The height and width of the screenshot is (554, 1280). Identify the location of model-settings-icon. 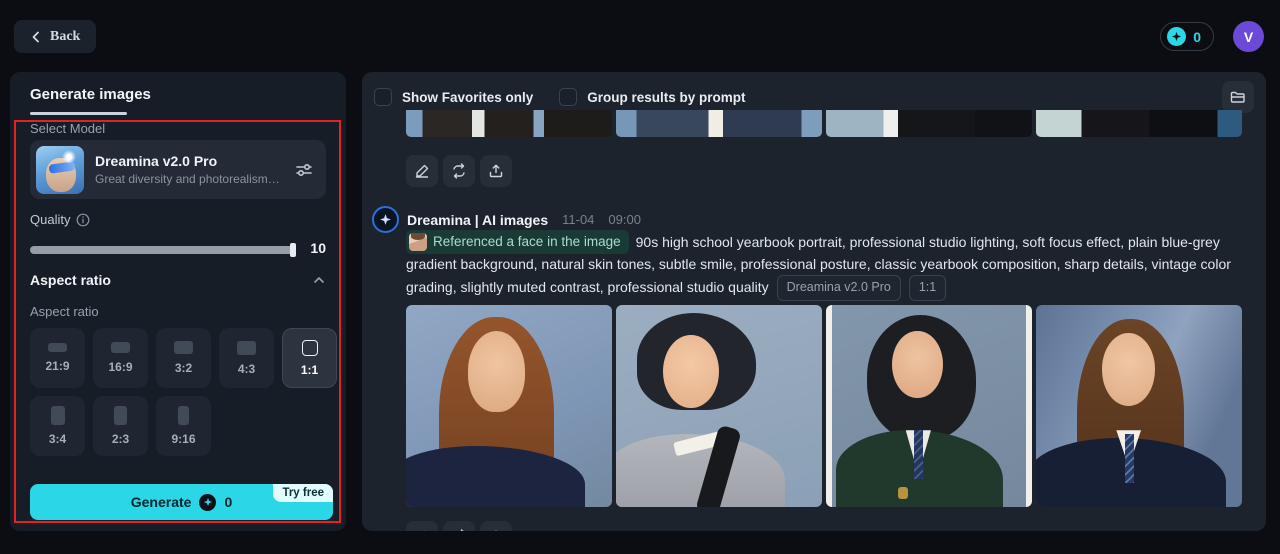
(304, 170).